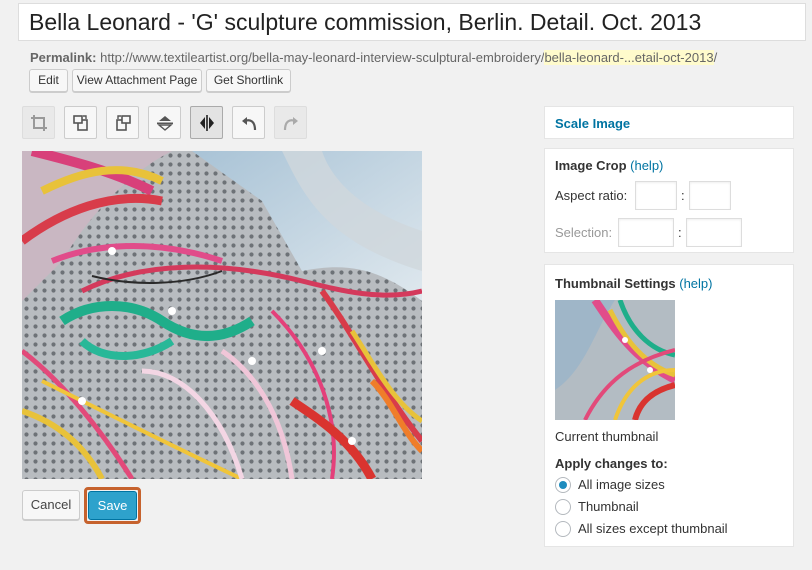  Describe the element at coordinates (611, 463) in the screenshot. I see `apply-changes-label: Apply changes to:` at that location.